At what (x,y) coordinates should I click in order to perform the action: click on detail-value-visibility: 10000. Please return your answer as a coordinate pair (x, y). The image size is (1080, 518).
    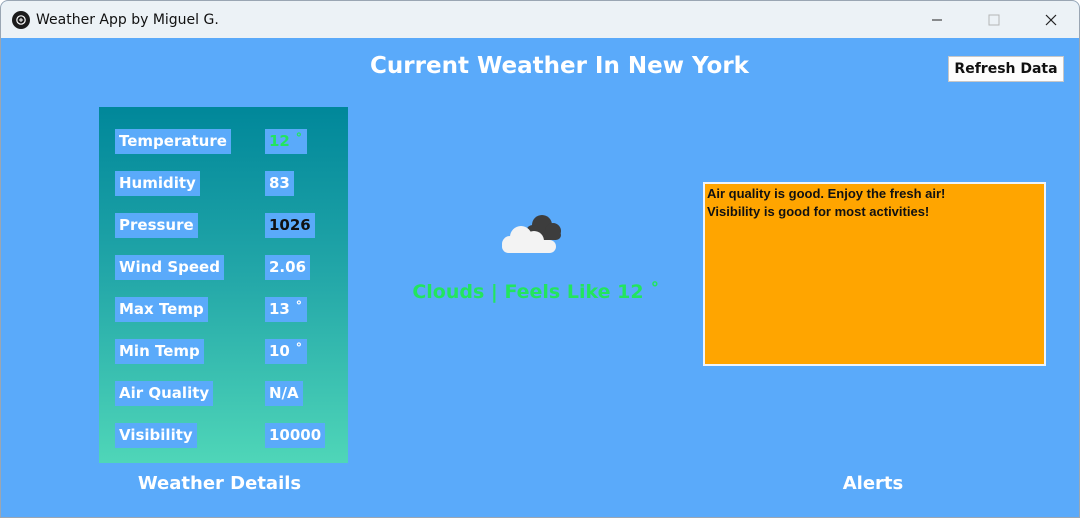
    Looking at the image, I should click on (295, 435).